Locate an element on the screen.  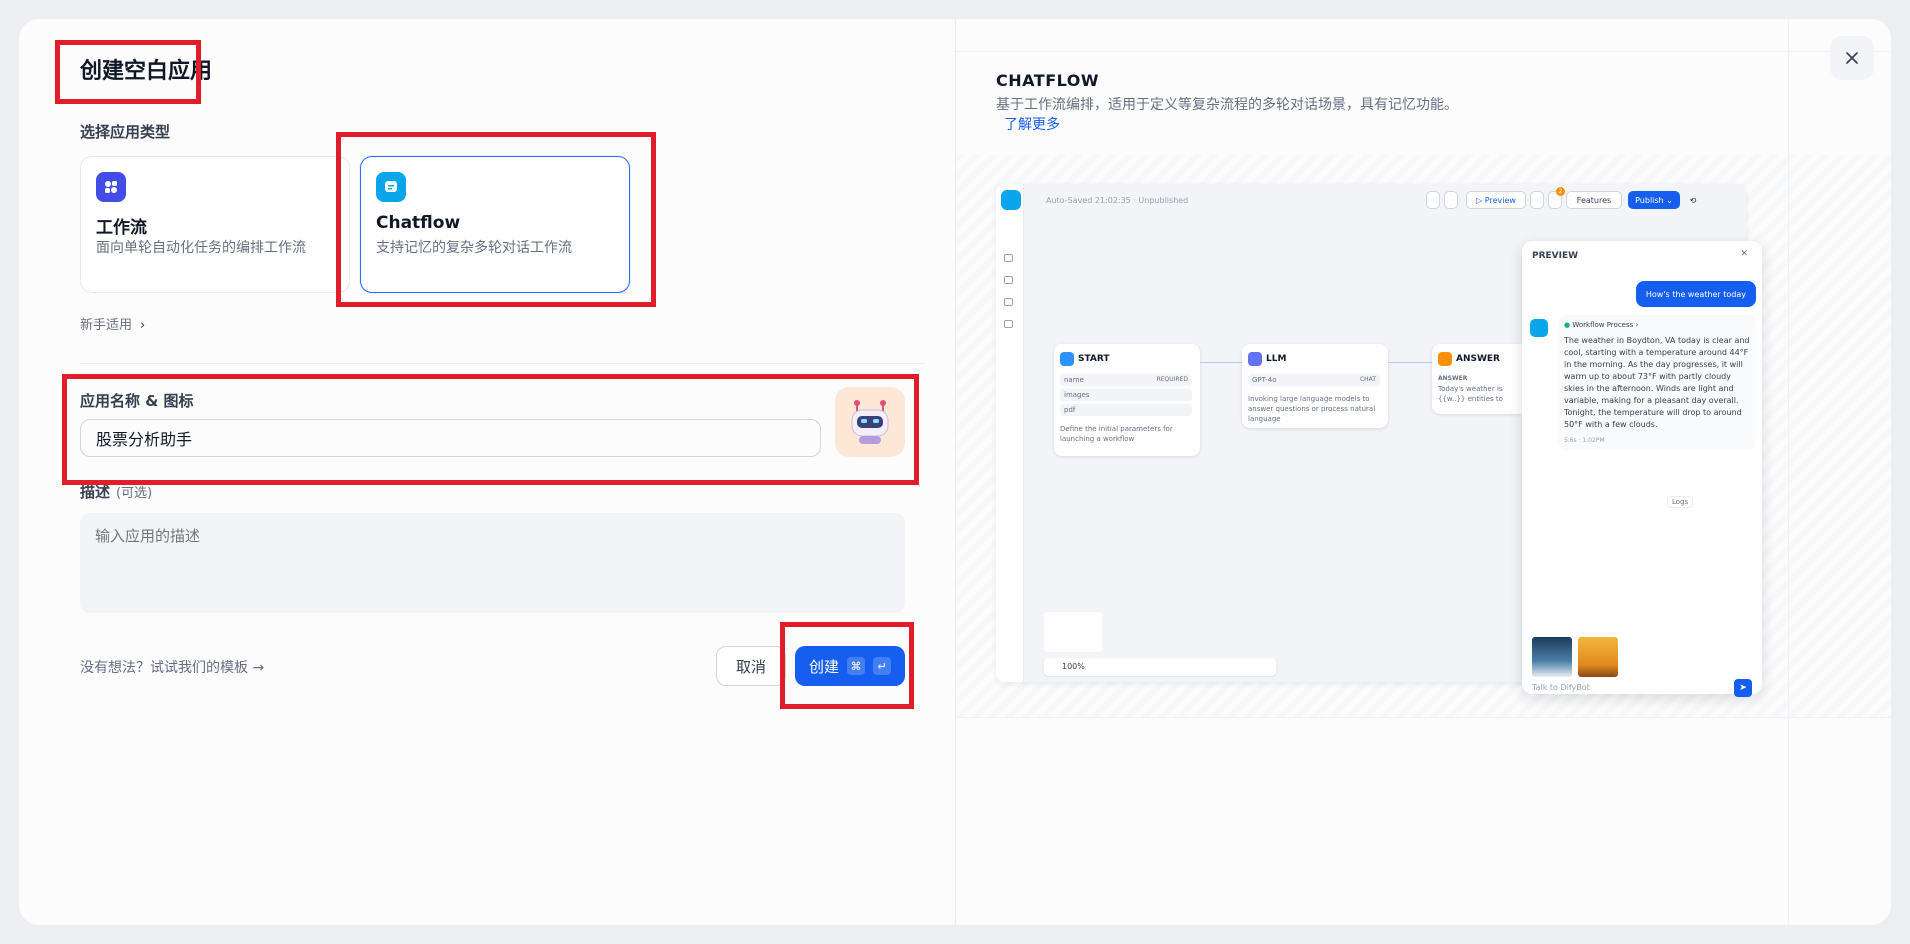
app-type-label: 选择应用类型 is located at coordinates (125, 132).